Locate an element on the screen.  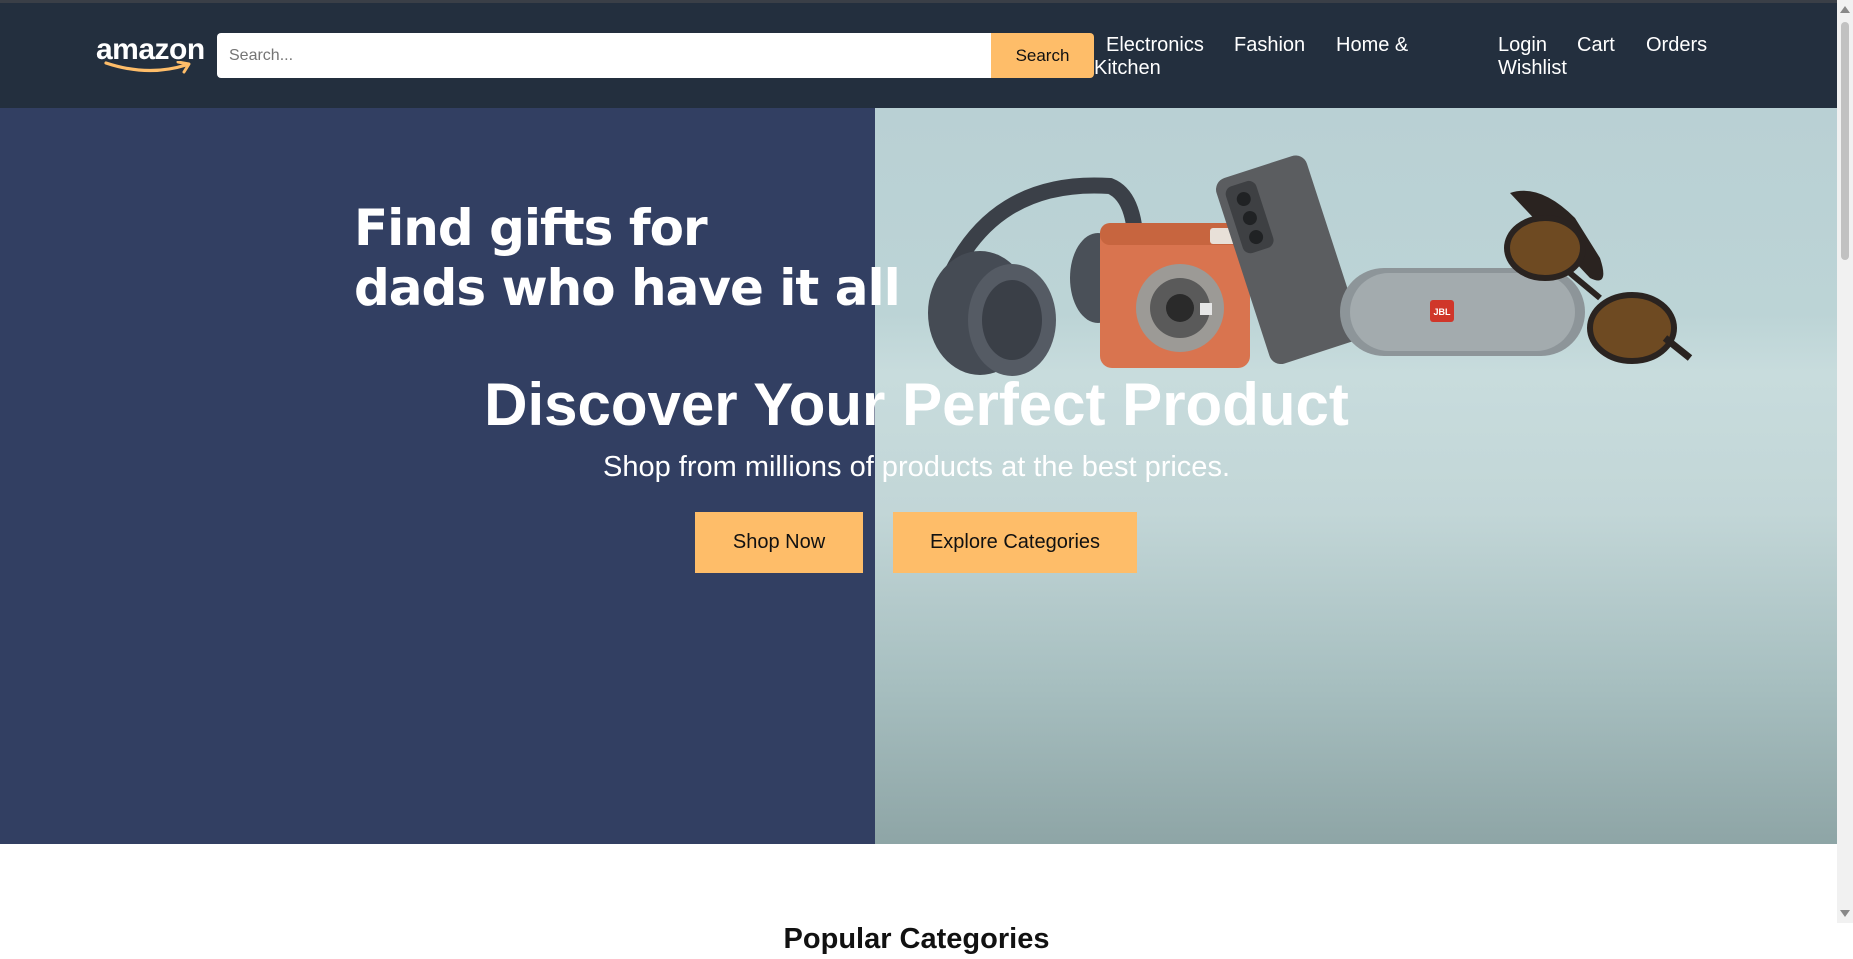
nav-fashion: Fashion is located at coordinates (1269, 45).